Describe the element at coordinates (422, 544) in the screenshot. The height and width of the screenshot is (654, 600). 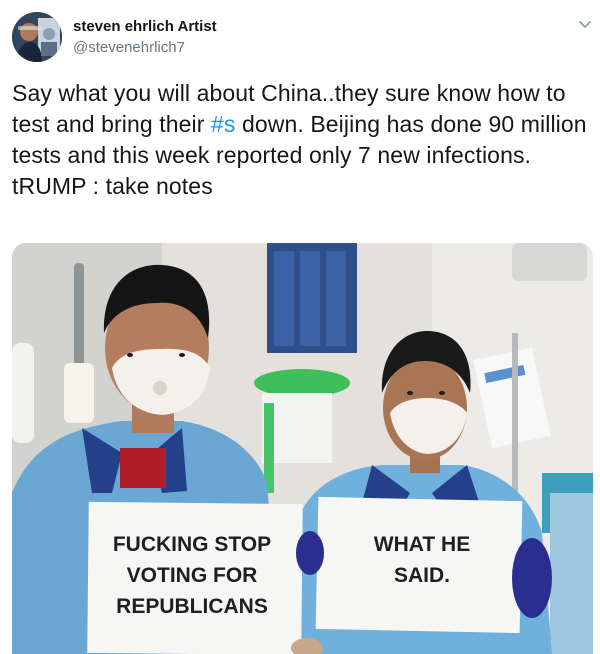
I see `sign-line: WHAT HE` at that location.